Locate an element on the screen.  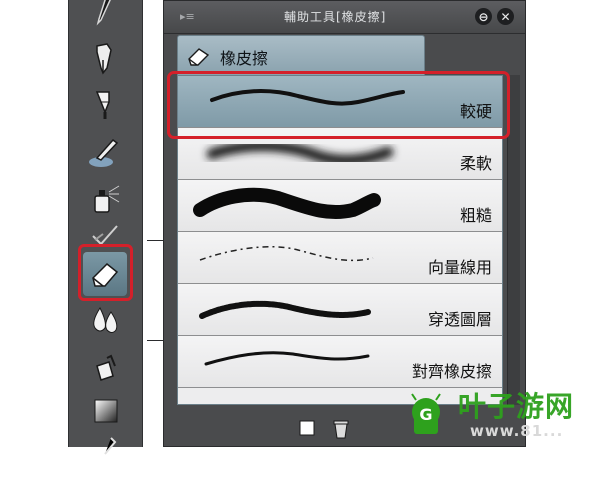
preset-rough: 粗糙 is located at coordinates (340, 206).